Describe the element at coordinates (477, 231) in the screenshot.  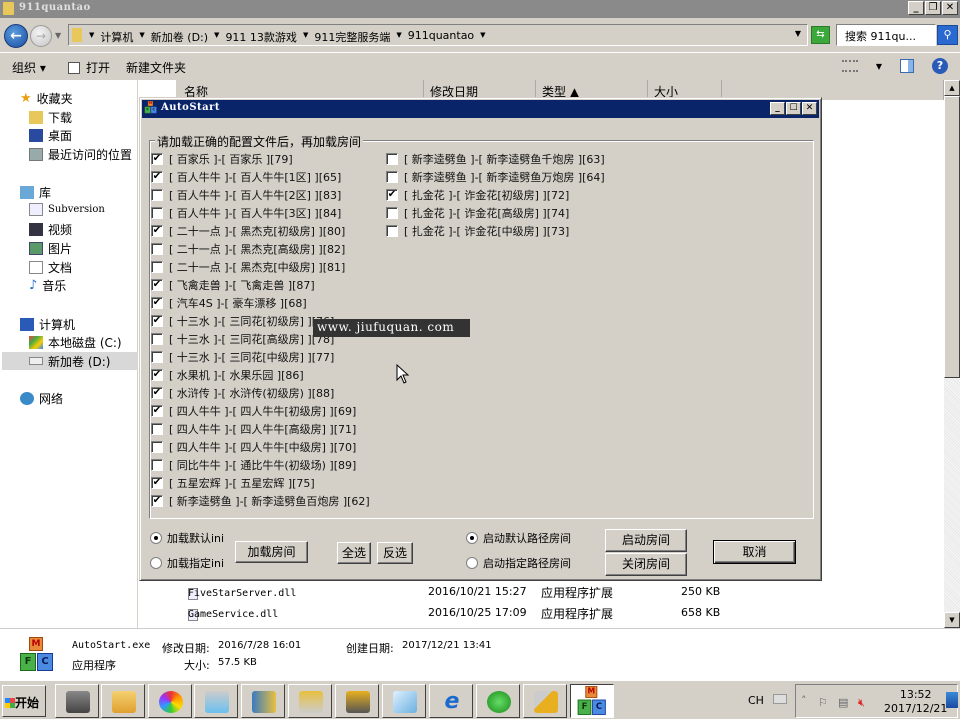
I see `room-checkbox-row: [ 扎金花 ]-[ 诈金花[中级房] ][73]` at that location.